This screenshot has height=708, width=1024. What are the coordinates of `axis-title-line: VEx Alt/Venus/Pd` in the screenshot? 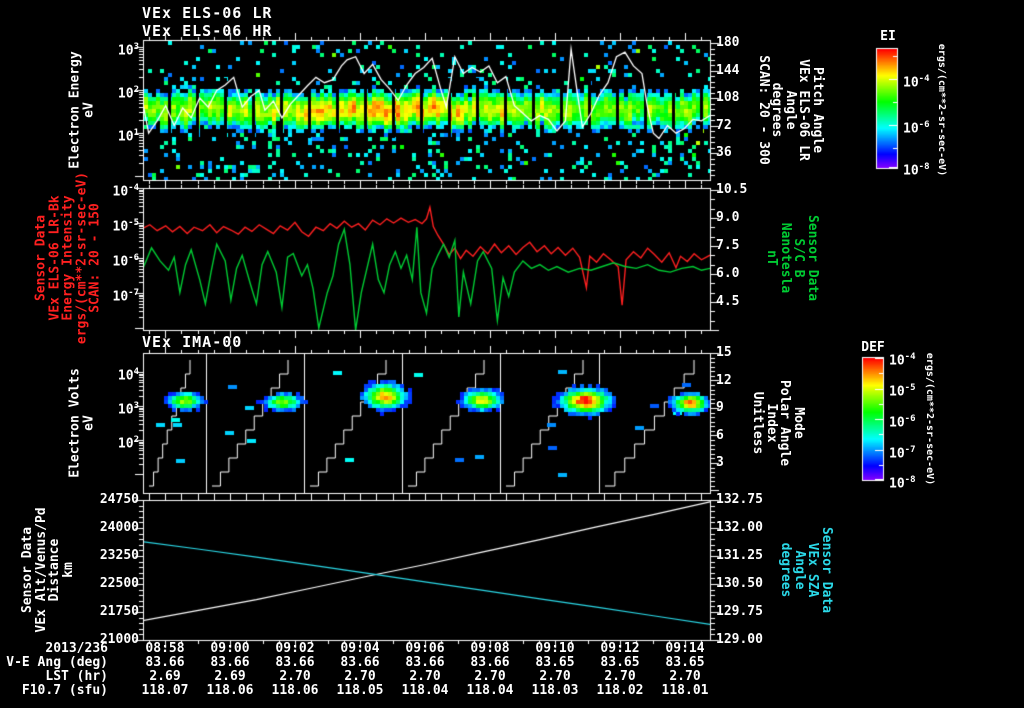 It's located at (41, 570).